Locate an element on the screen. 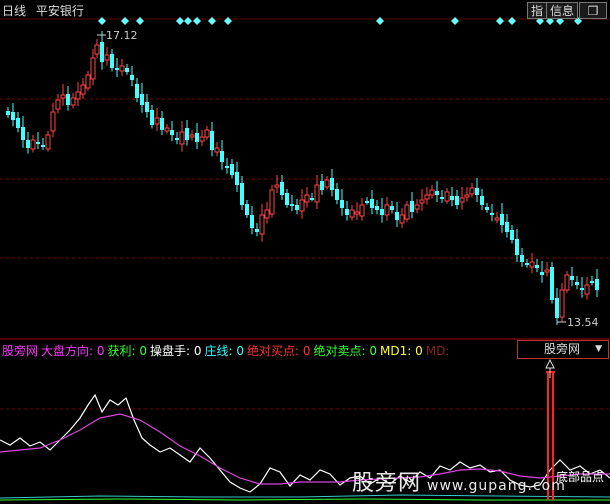  indicator-selector: 股旁网 ▼ is located at coordinates (563, 349).